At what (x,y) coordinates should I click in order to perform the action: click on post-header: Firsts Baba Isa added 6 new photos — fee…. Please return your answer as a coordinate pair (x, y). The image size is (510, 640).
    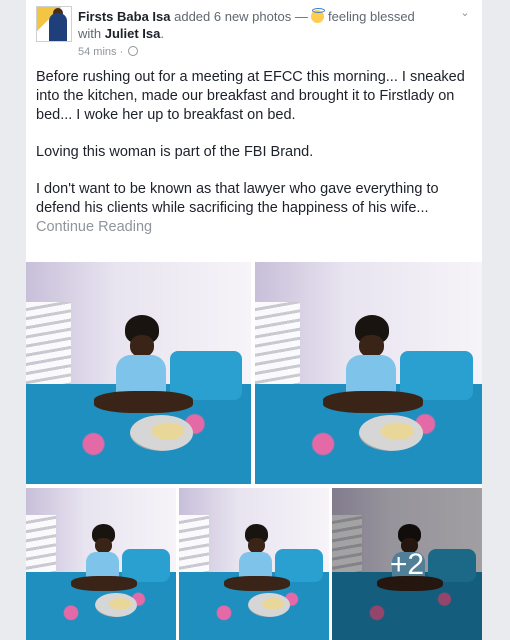
    Looking at the image, I should click on (254, 34).